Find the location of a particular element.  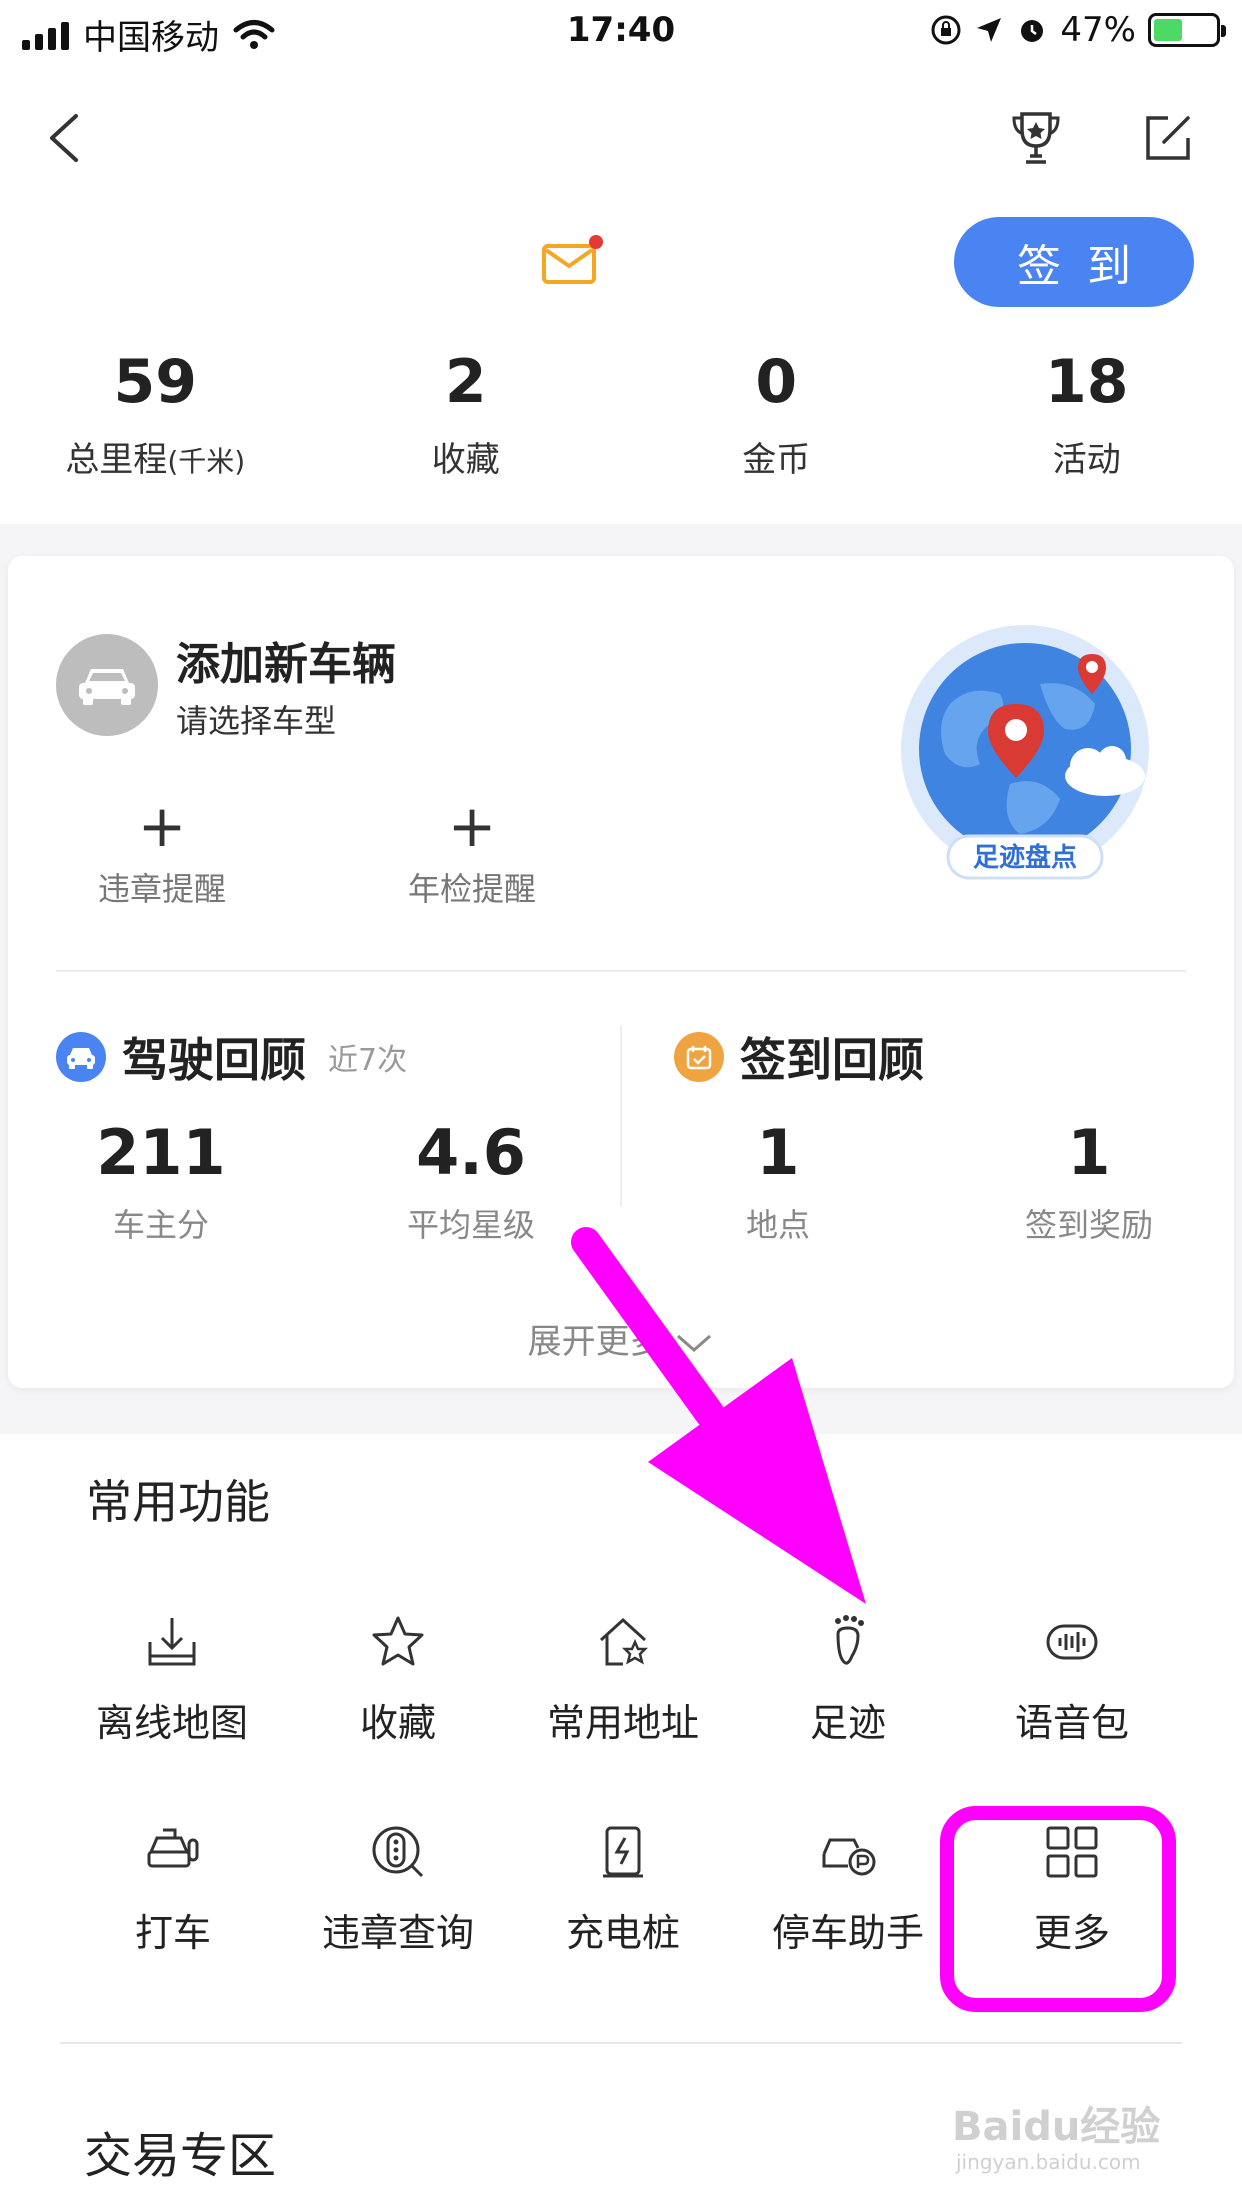

alarm-icon is located at coordinates (1032, 31).